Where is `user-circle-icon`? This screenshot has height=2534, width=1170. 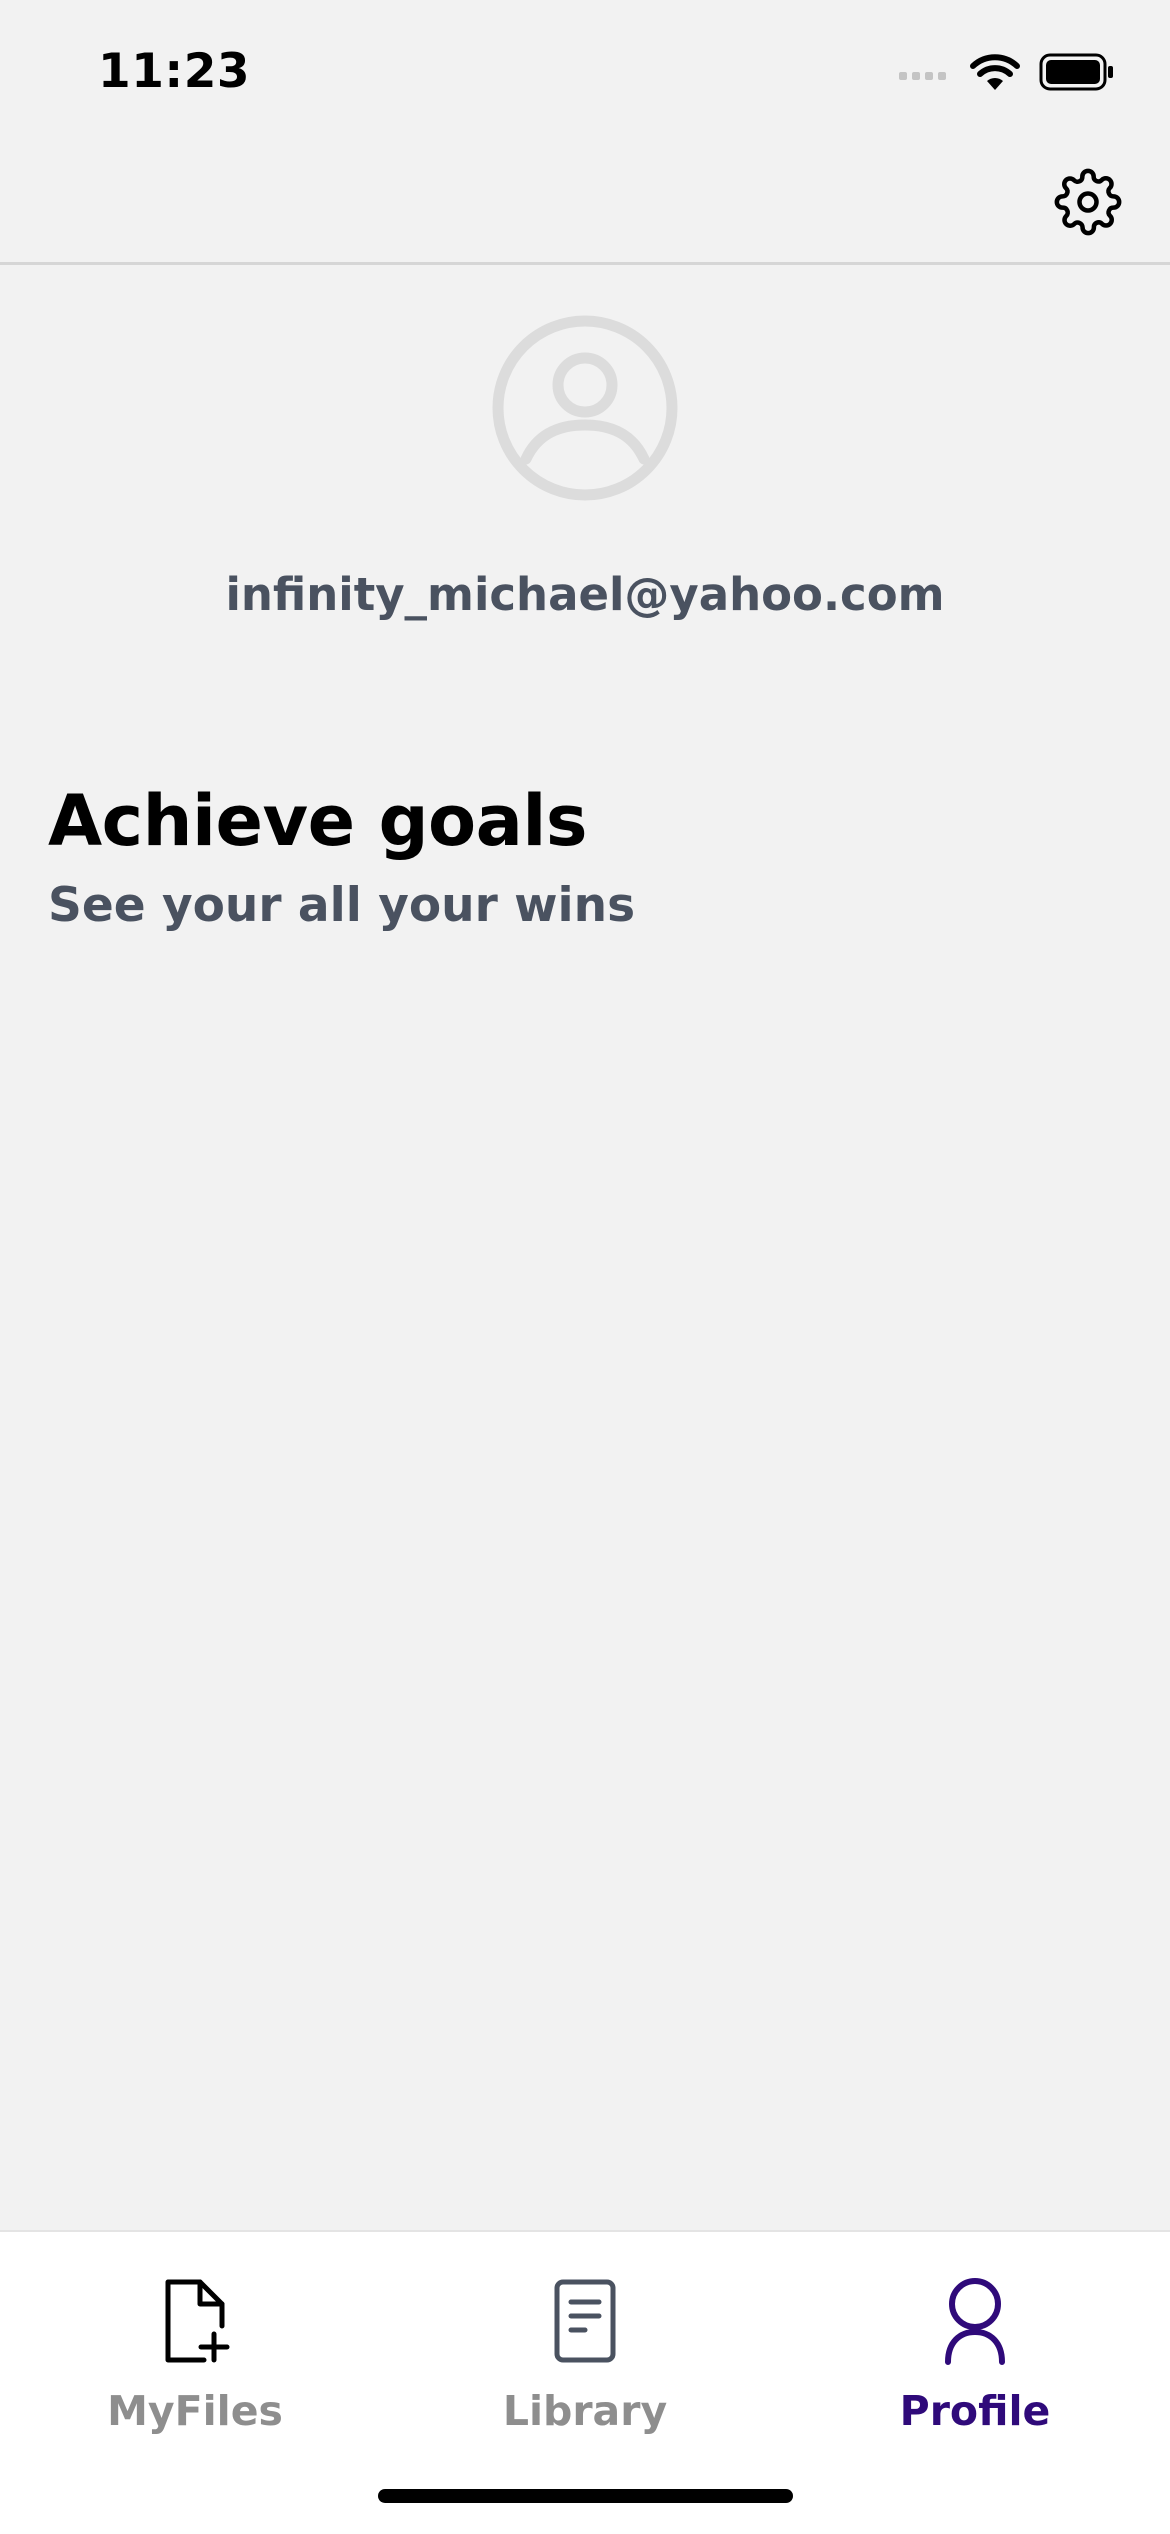
user-circle-icon is located at coordinates (585, 408).